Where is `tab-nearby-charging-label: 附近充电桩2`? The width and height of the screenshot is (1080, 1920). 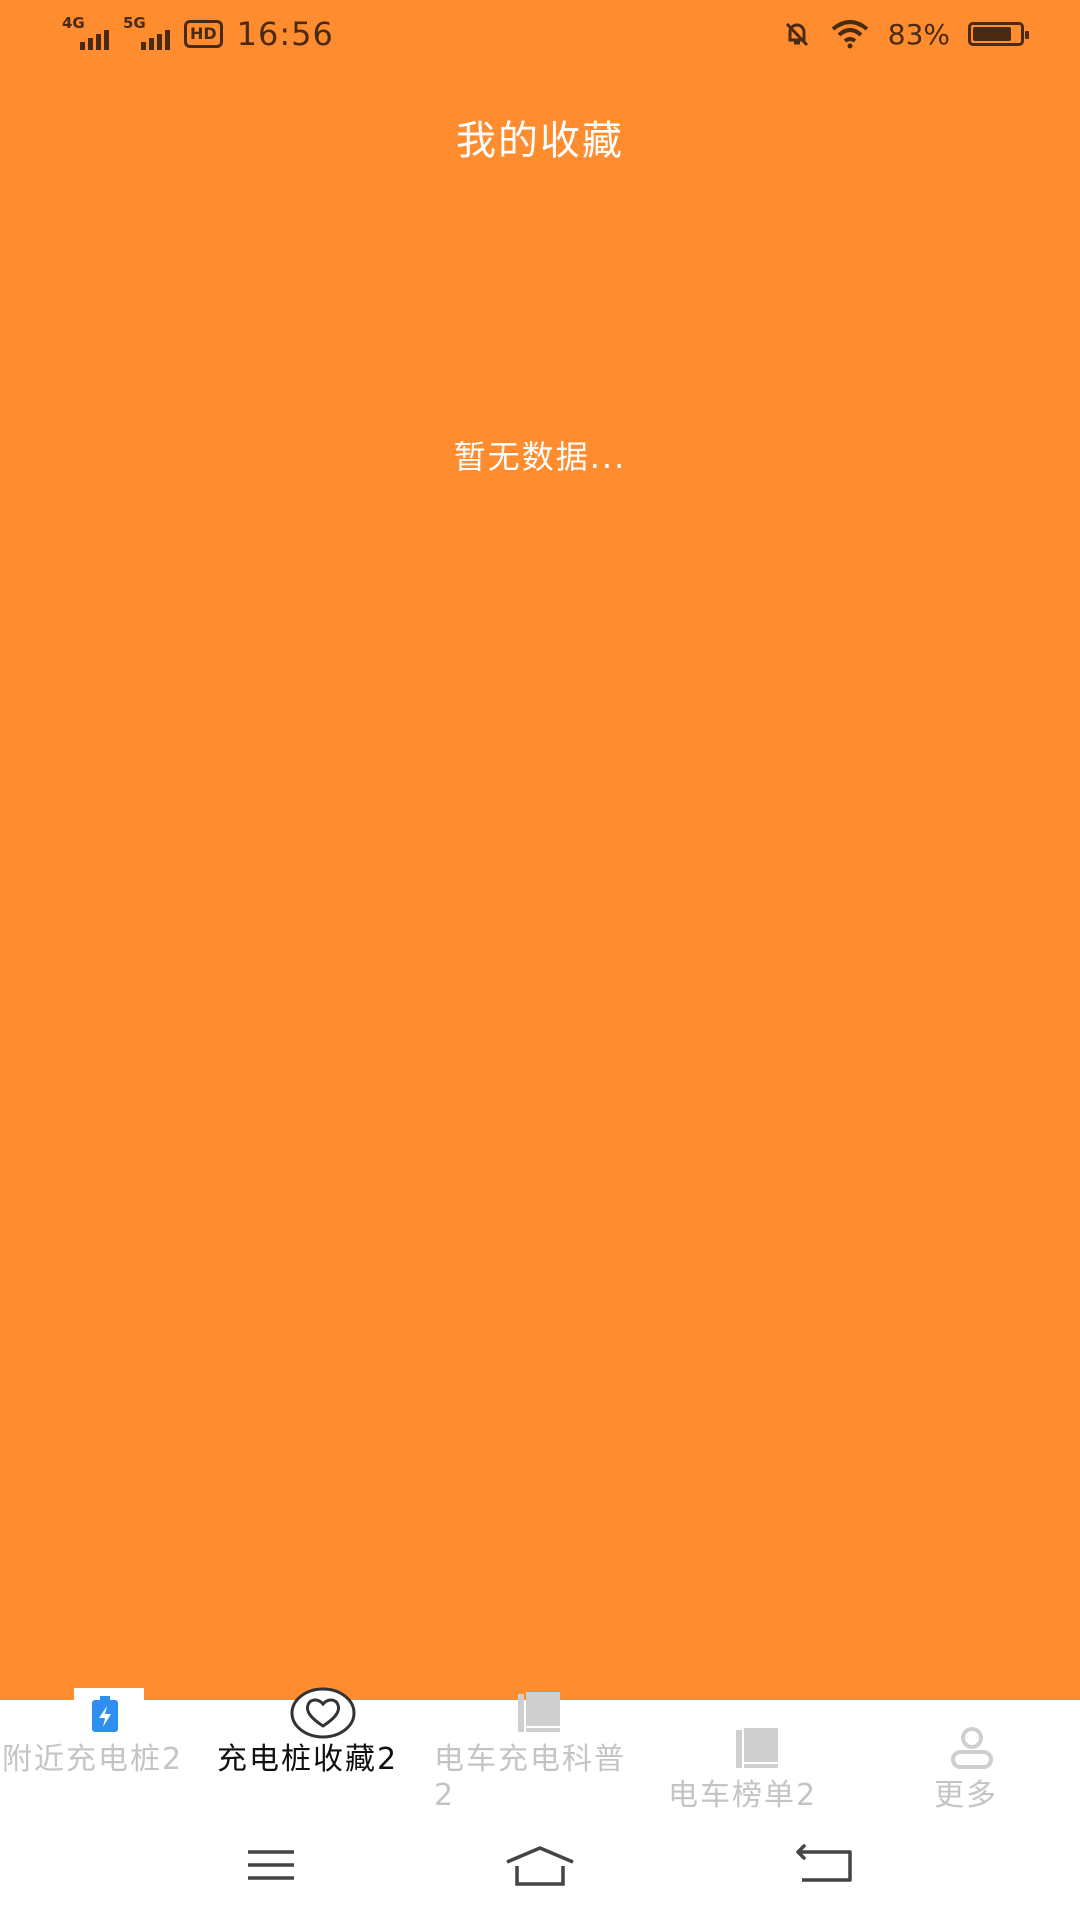
tab-nearby-charging-label: 附近充电桩2 is located at coordinates (93, 1759).